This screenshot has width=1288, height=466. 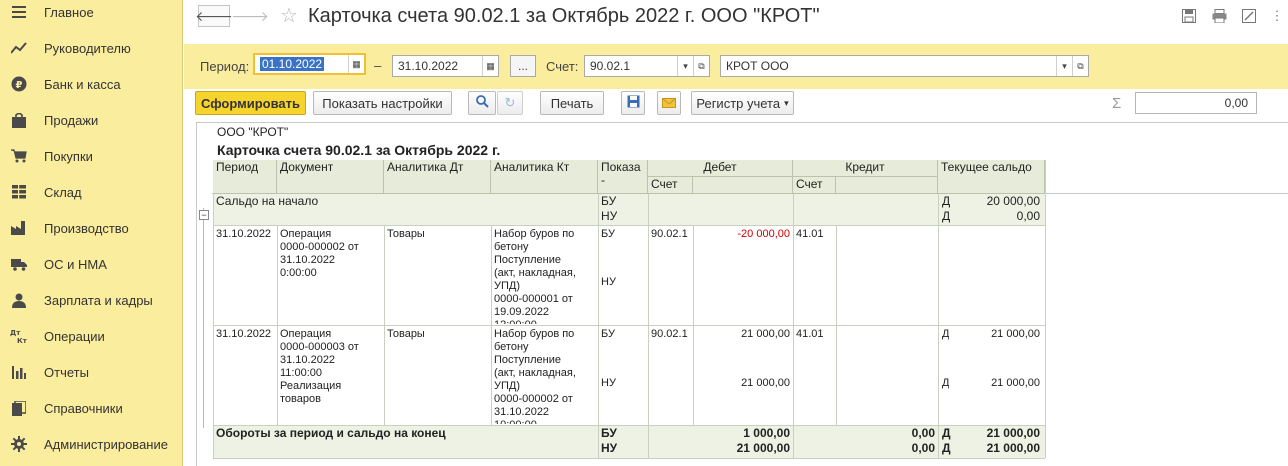 I want to click on sidebar-item-label: ОС и НМА, so click(x=75, y=264).